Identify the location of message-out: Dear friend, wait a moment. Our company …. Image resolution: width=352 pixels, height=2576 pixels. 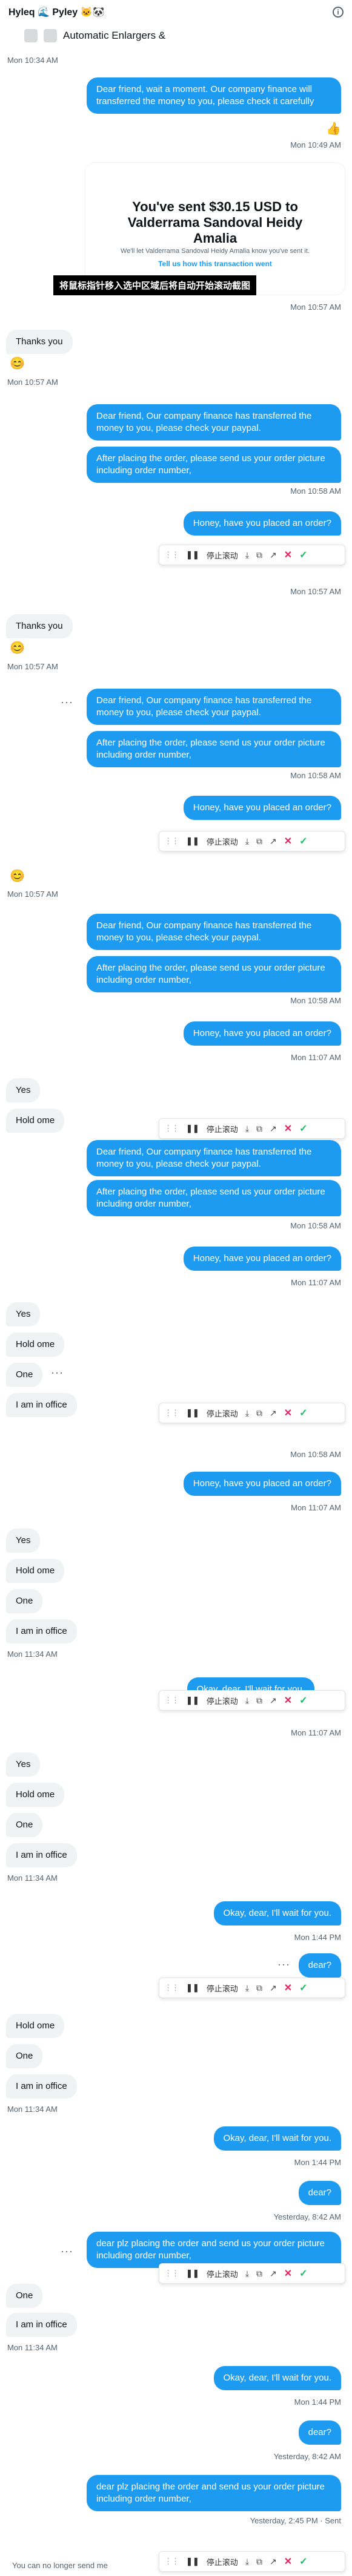
(214, 95).